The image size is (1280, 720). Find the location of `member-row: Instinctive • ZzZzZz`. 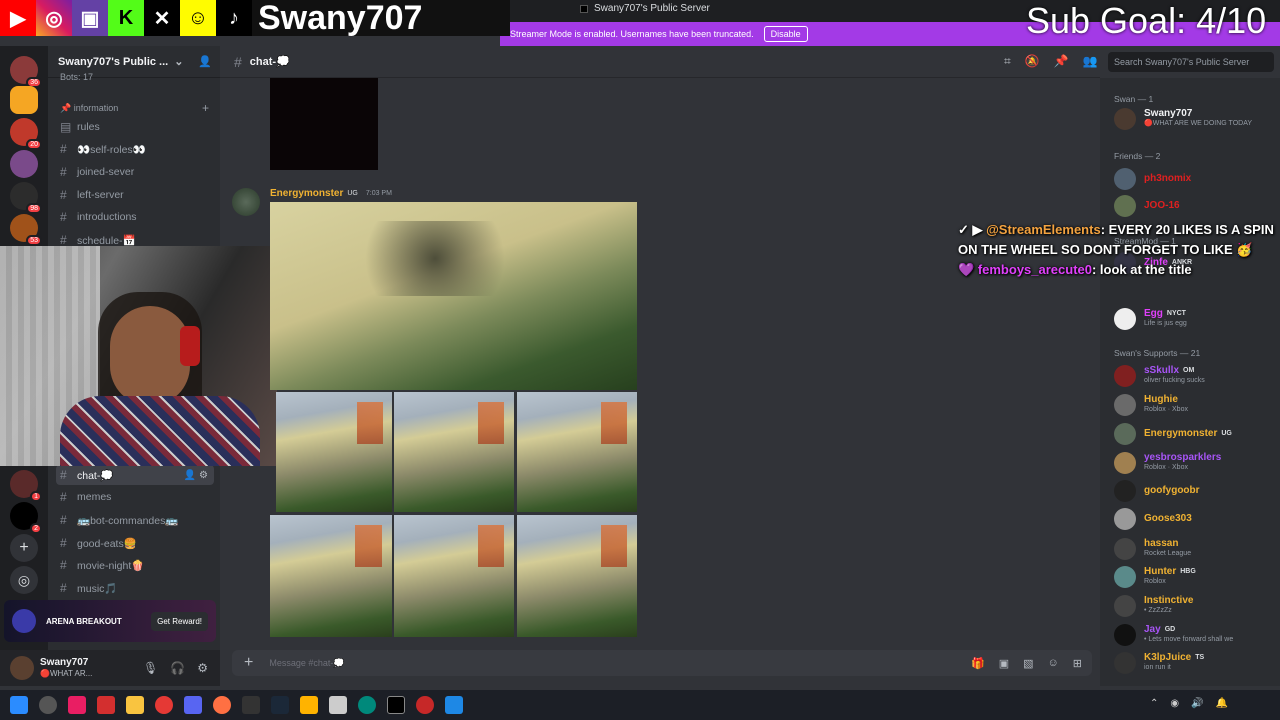

member-row: Instinctive • ZzZzZz is located at coordinates (1195, 606).